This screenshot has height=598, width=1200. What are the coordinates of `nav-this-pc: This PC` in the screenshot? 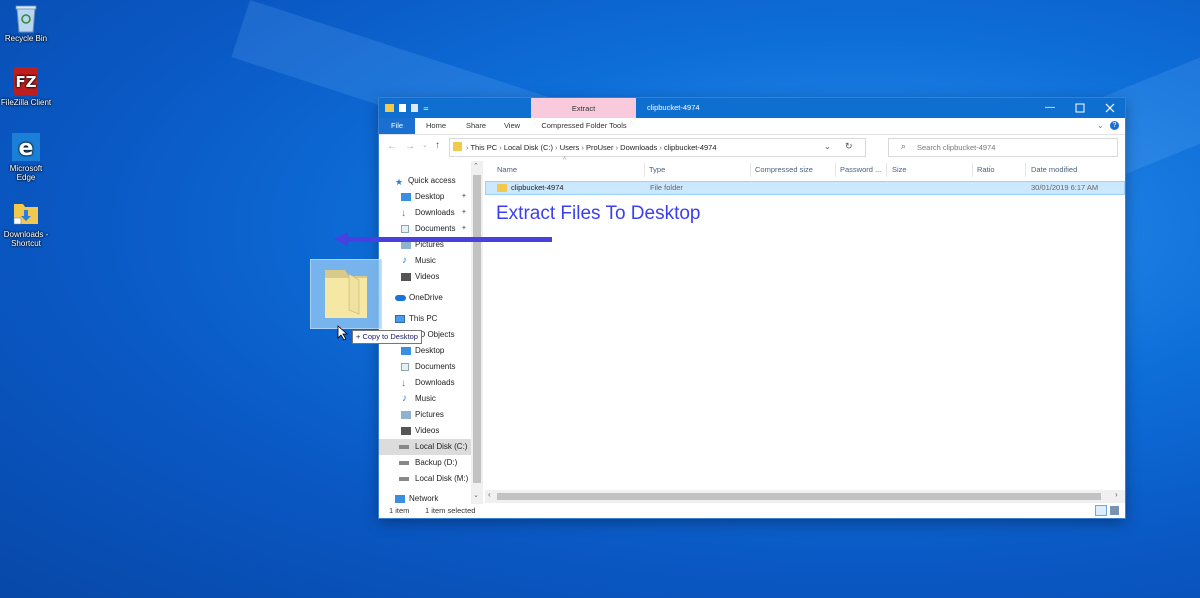 It's located at (431, 319).